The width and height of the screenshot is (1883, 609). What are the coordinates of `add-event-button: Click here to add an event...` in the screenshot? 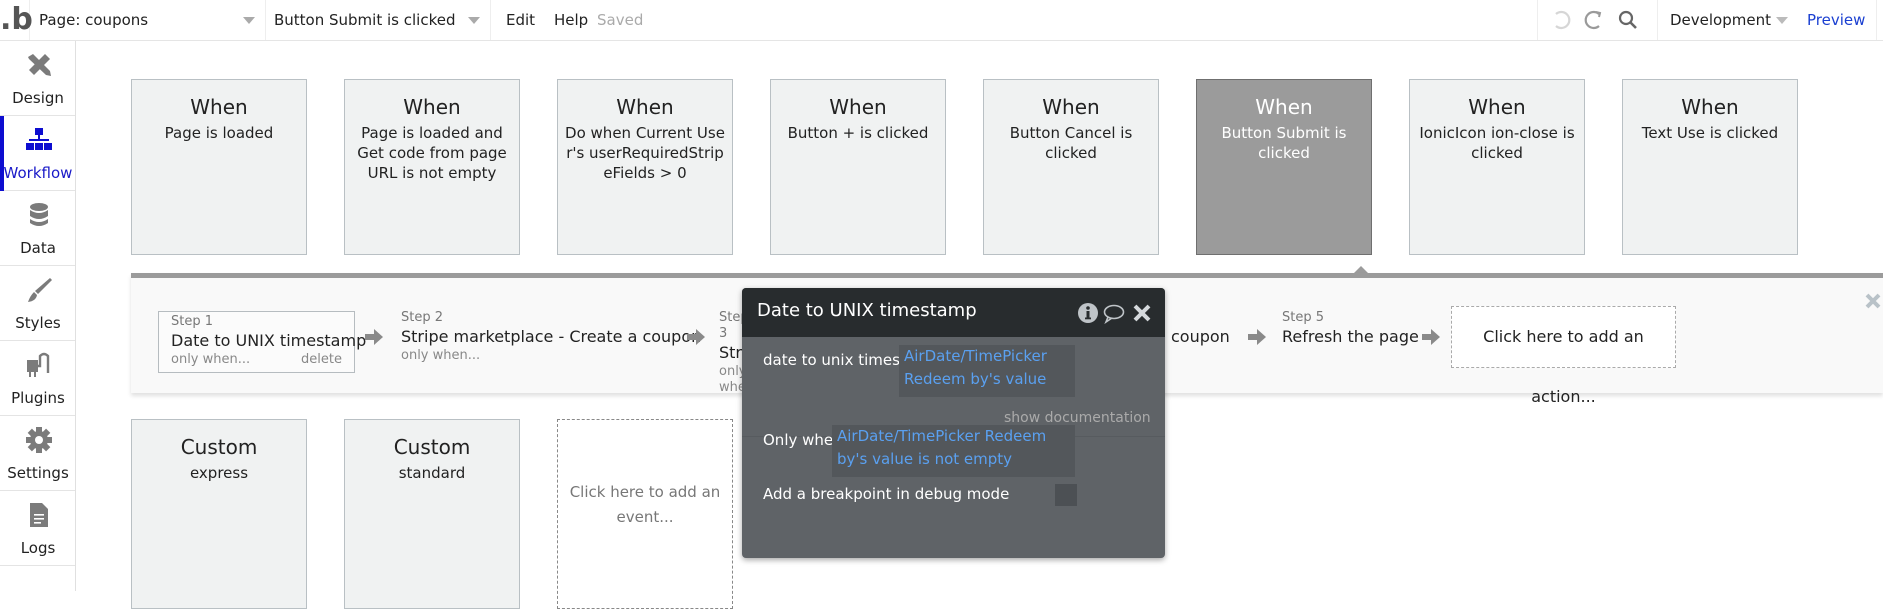 It's located at (645, 514).